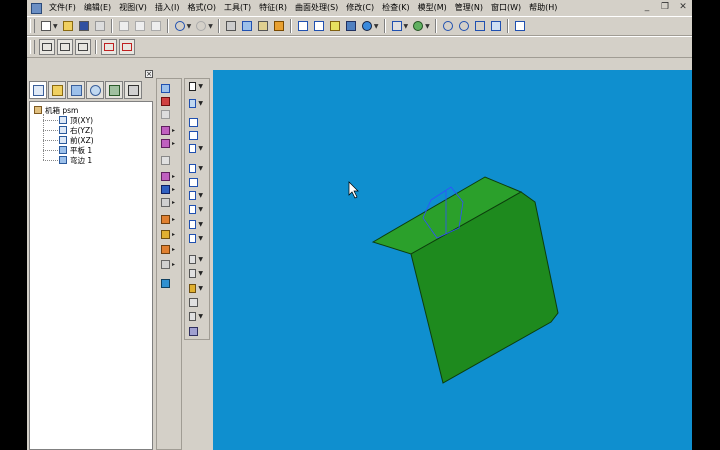 Image resolution: width=720 pixels, height=450 pixels. What do you see at coordinates (496, 26) in the screenshot?
I see `reorient-icon` at bounding box center [496, 26].